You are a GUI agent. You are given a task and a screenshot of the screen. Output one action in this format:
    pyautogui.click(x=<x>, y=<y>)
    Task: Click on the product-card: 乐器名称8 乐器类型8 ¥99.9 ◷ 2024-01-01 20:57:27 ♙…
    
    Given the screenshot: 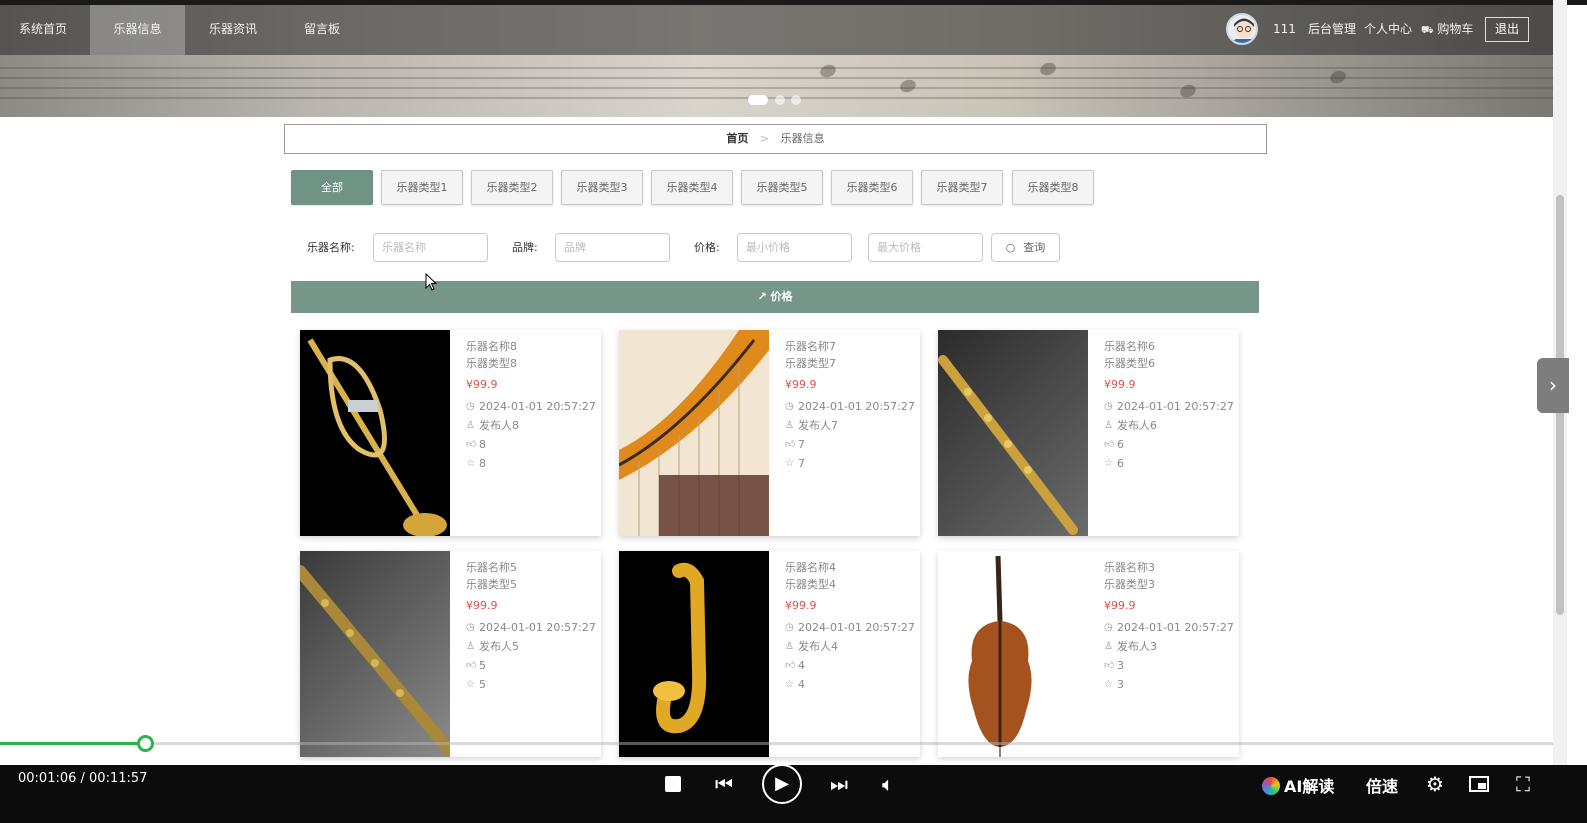 What is the action you would take?
    pyautogui.click(x=450, y=433)
    